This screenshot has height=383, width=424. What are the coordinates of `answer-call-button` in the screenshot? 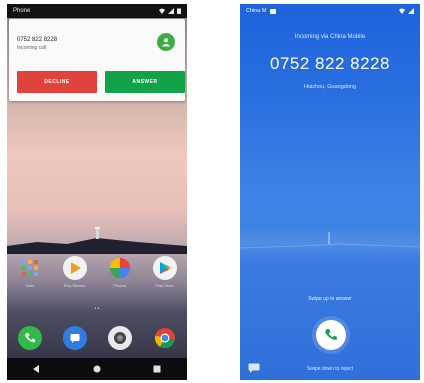 It's located at (331, 335).